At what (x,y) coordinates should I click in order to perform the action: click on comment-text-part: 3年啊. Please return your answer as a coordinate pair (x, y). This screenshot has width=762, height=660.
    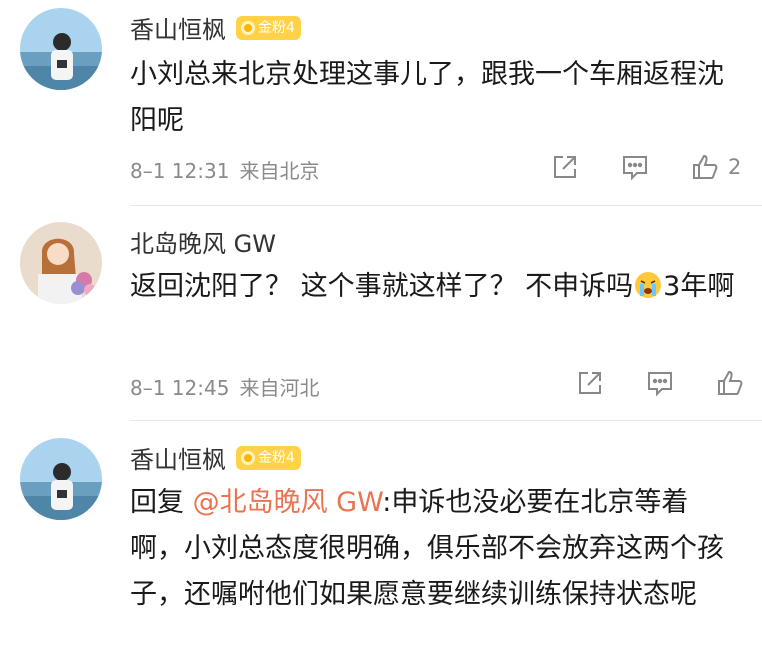
    Looking at the image, I should click on (699, 286).